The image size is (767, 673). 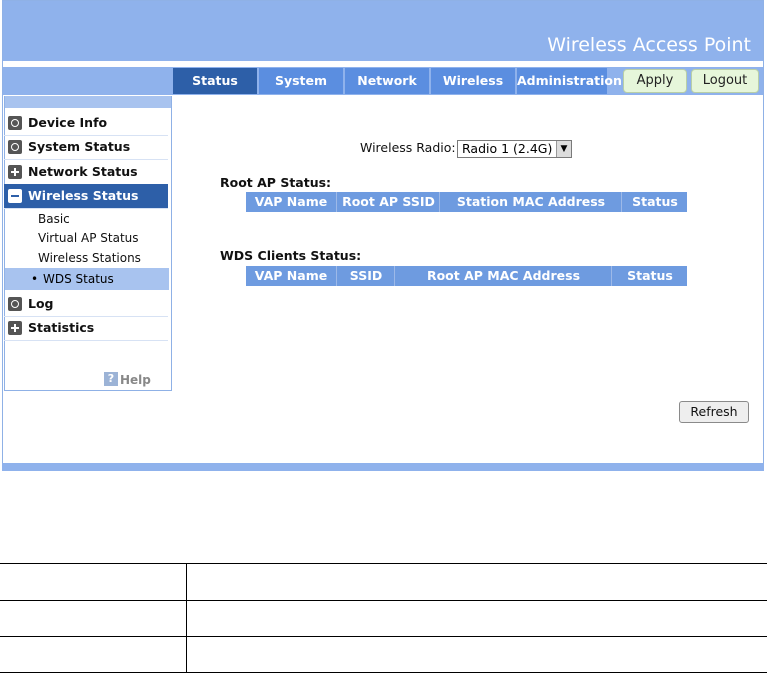 I want to click on sidebar-cap, so click(x=88, y=102).